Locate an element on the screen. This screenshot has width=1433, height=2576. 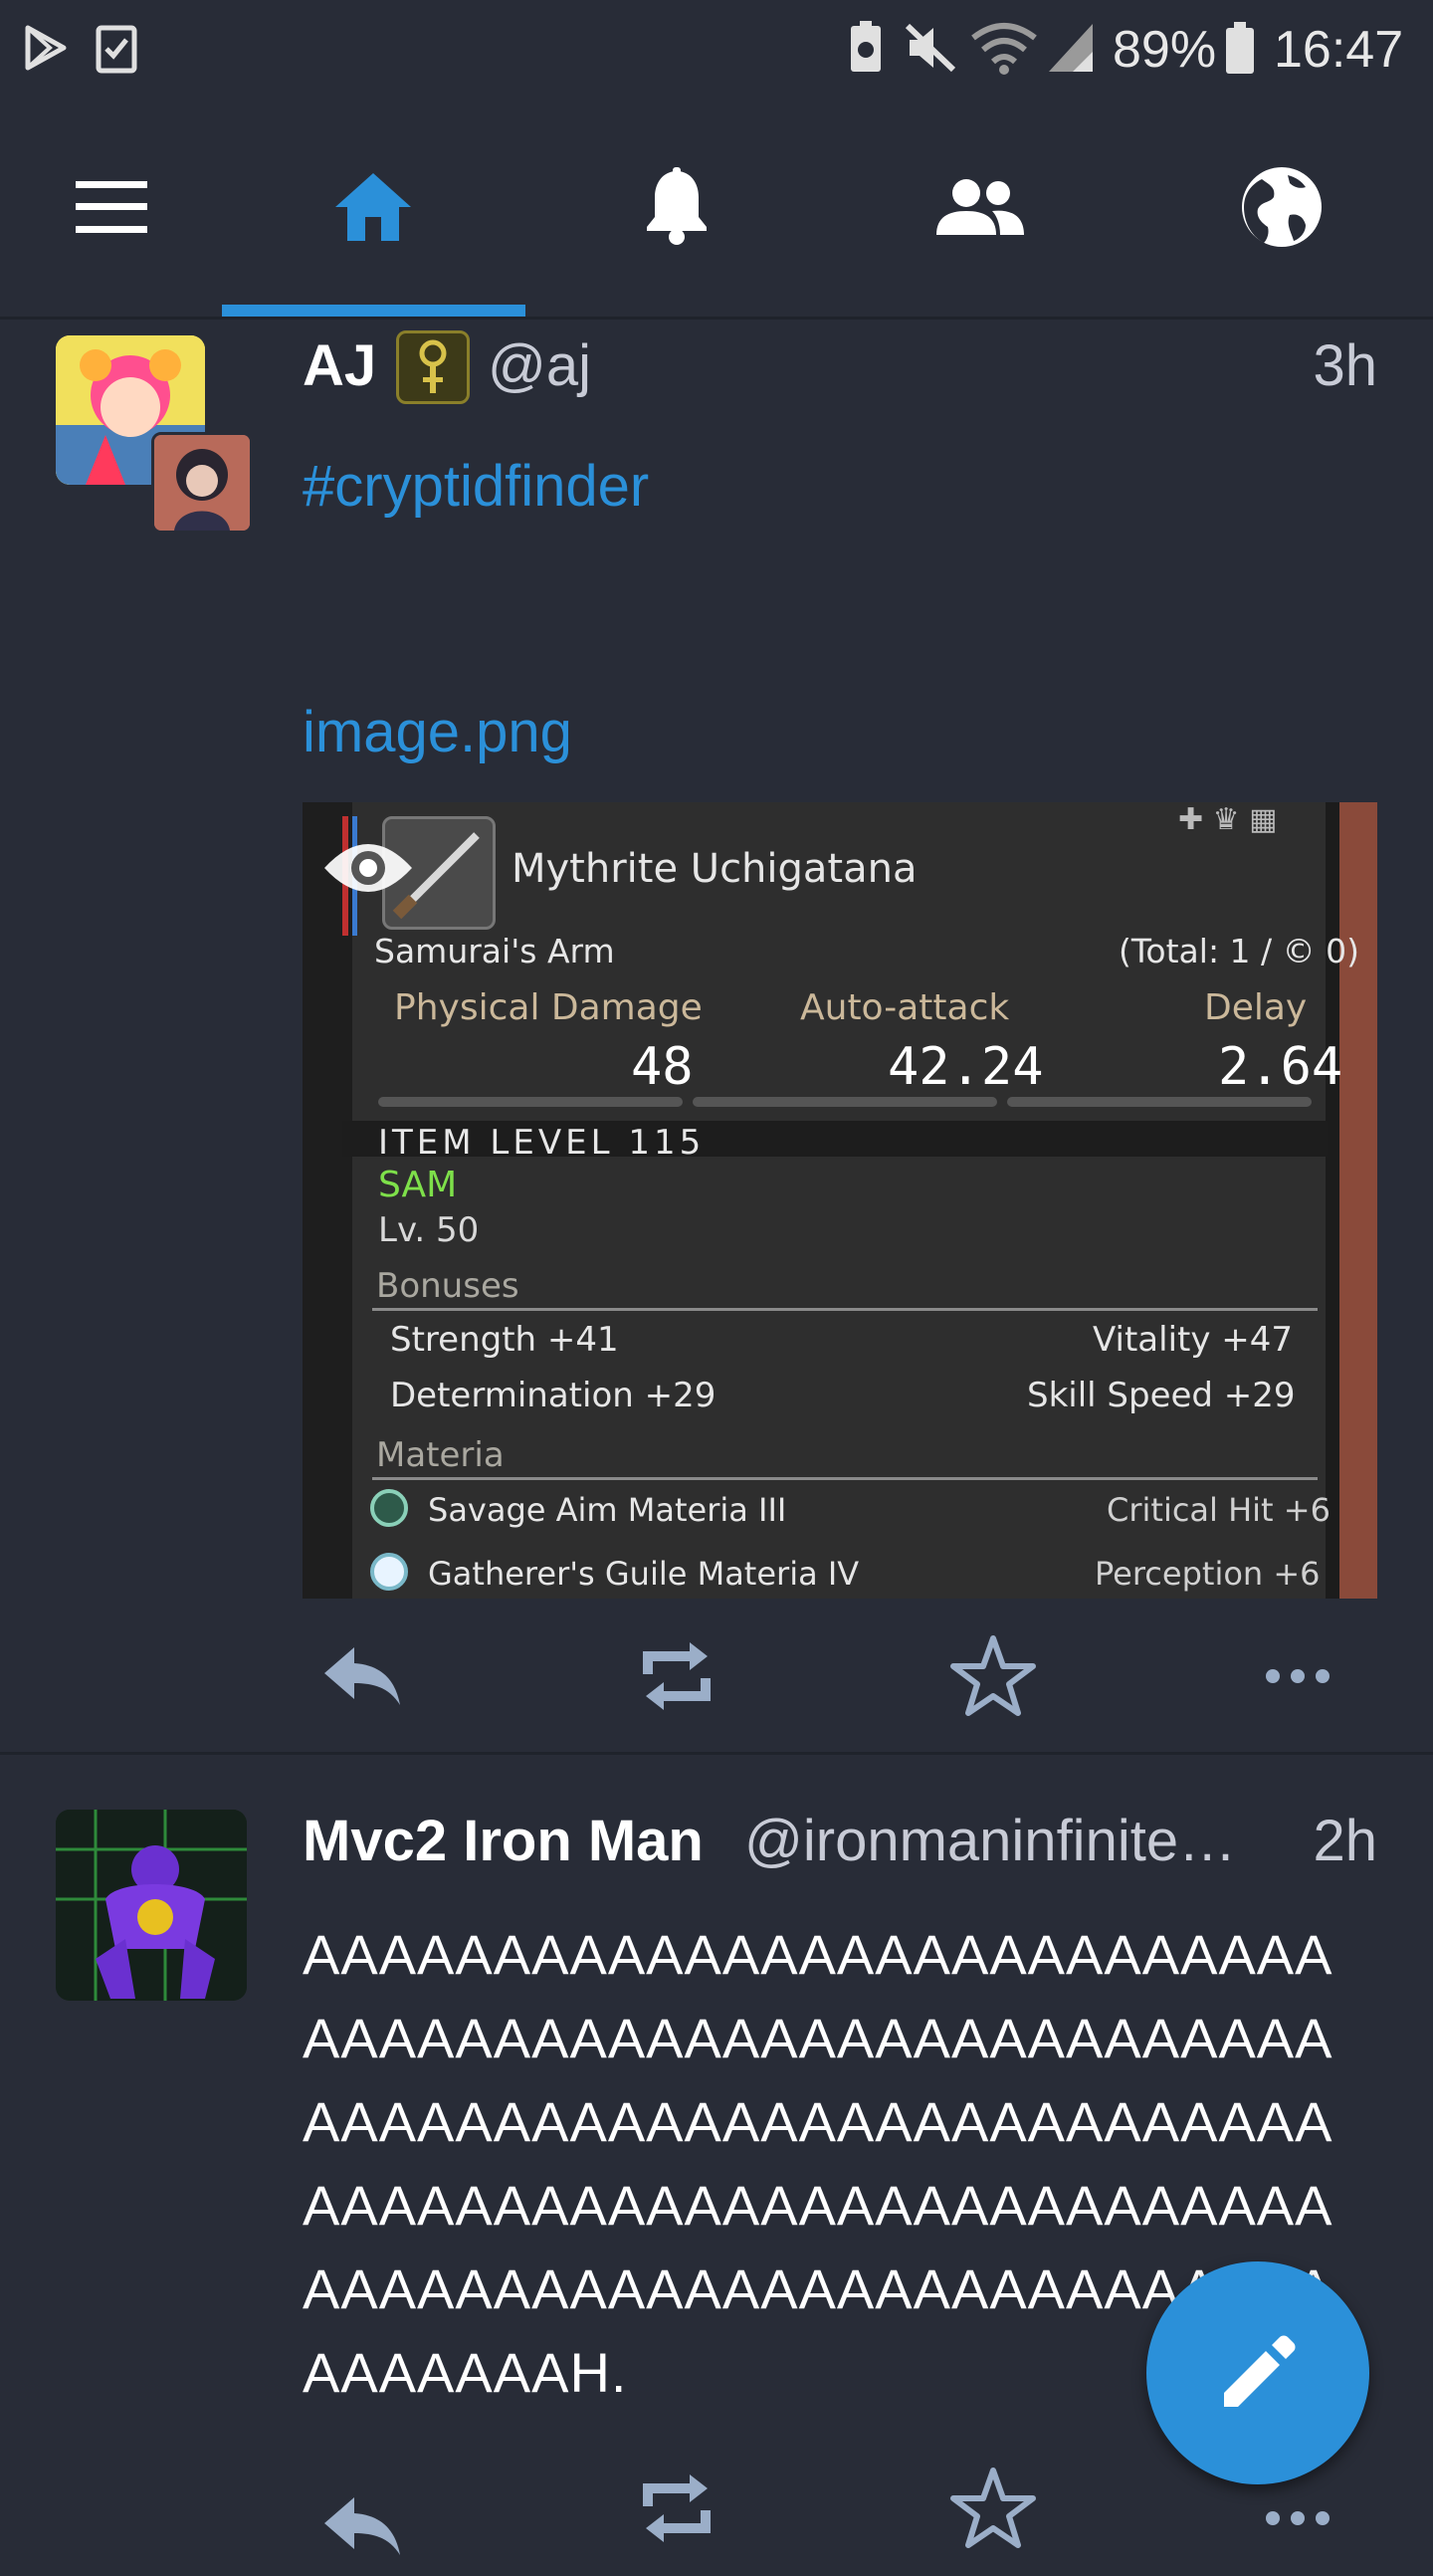
mute-icon is located at coordinates (931, 50).